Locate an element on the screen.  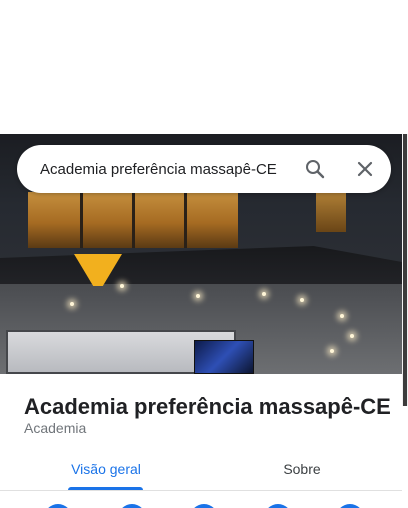
scrollbar-thumb is located at coordinates (405, 270).